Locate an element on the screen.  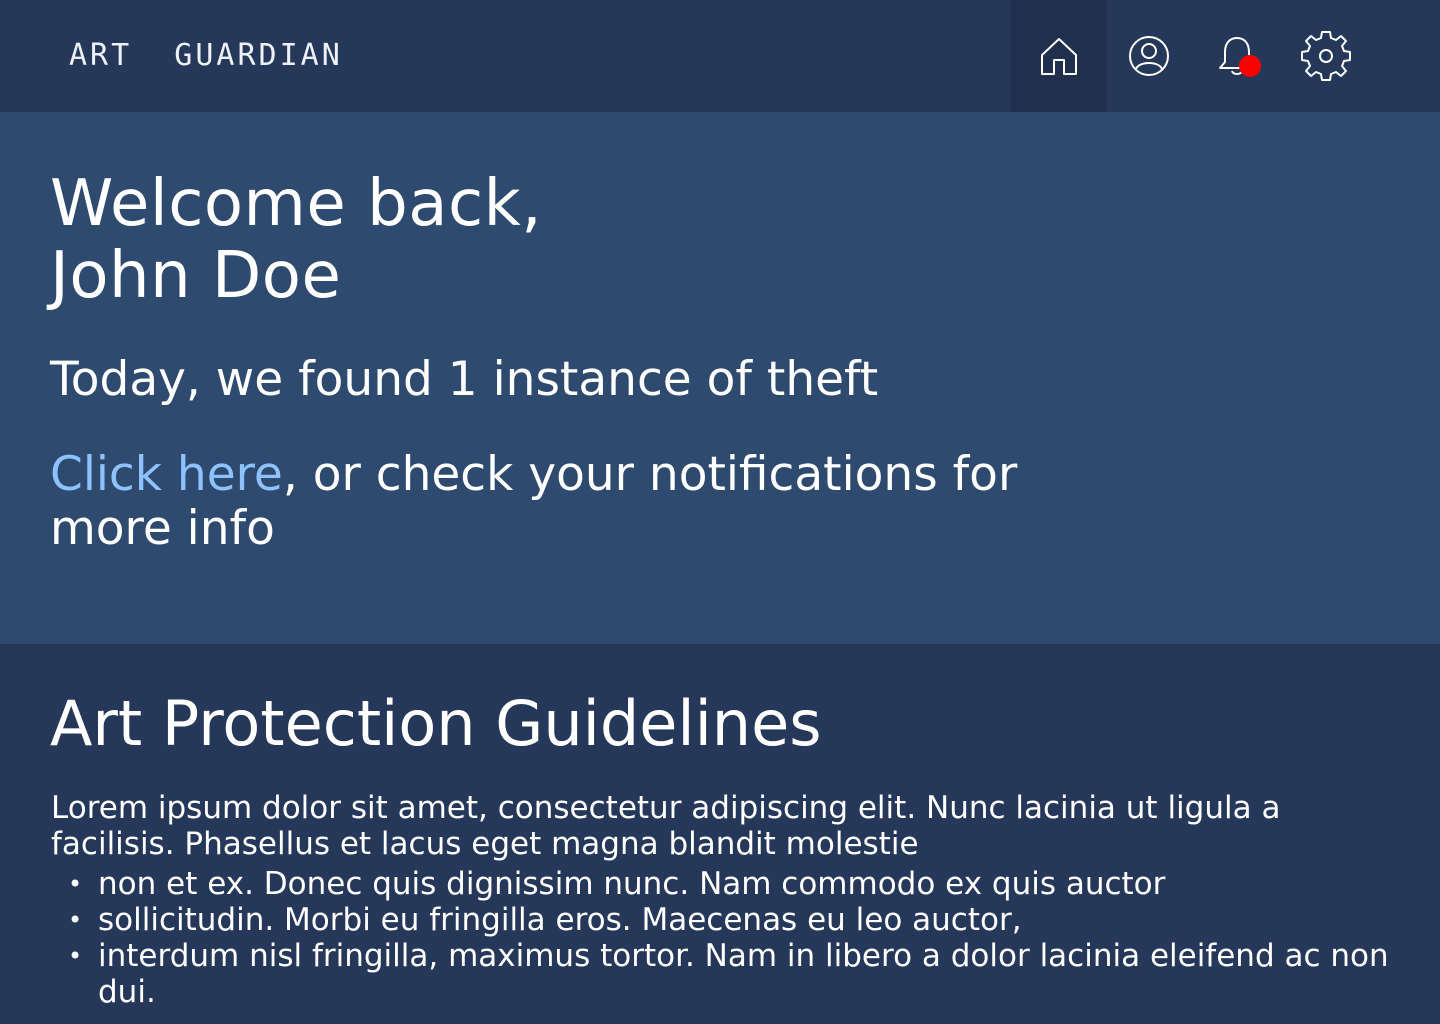
notification-badge is located at coordinates (1250, 66).